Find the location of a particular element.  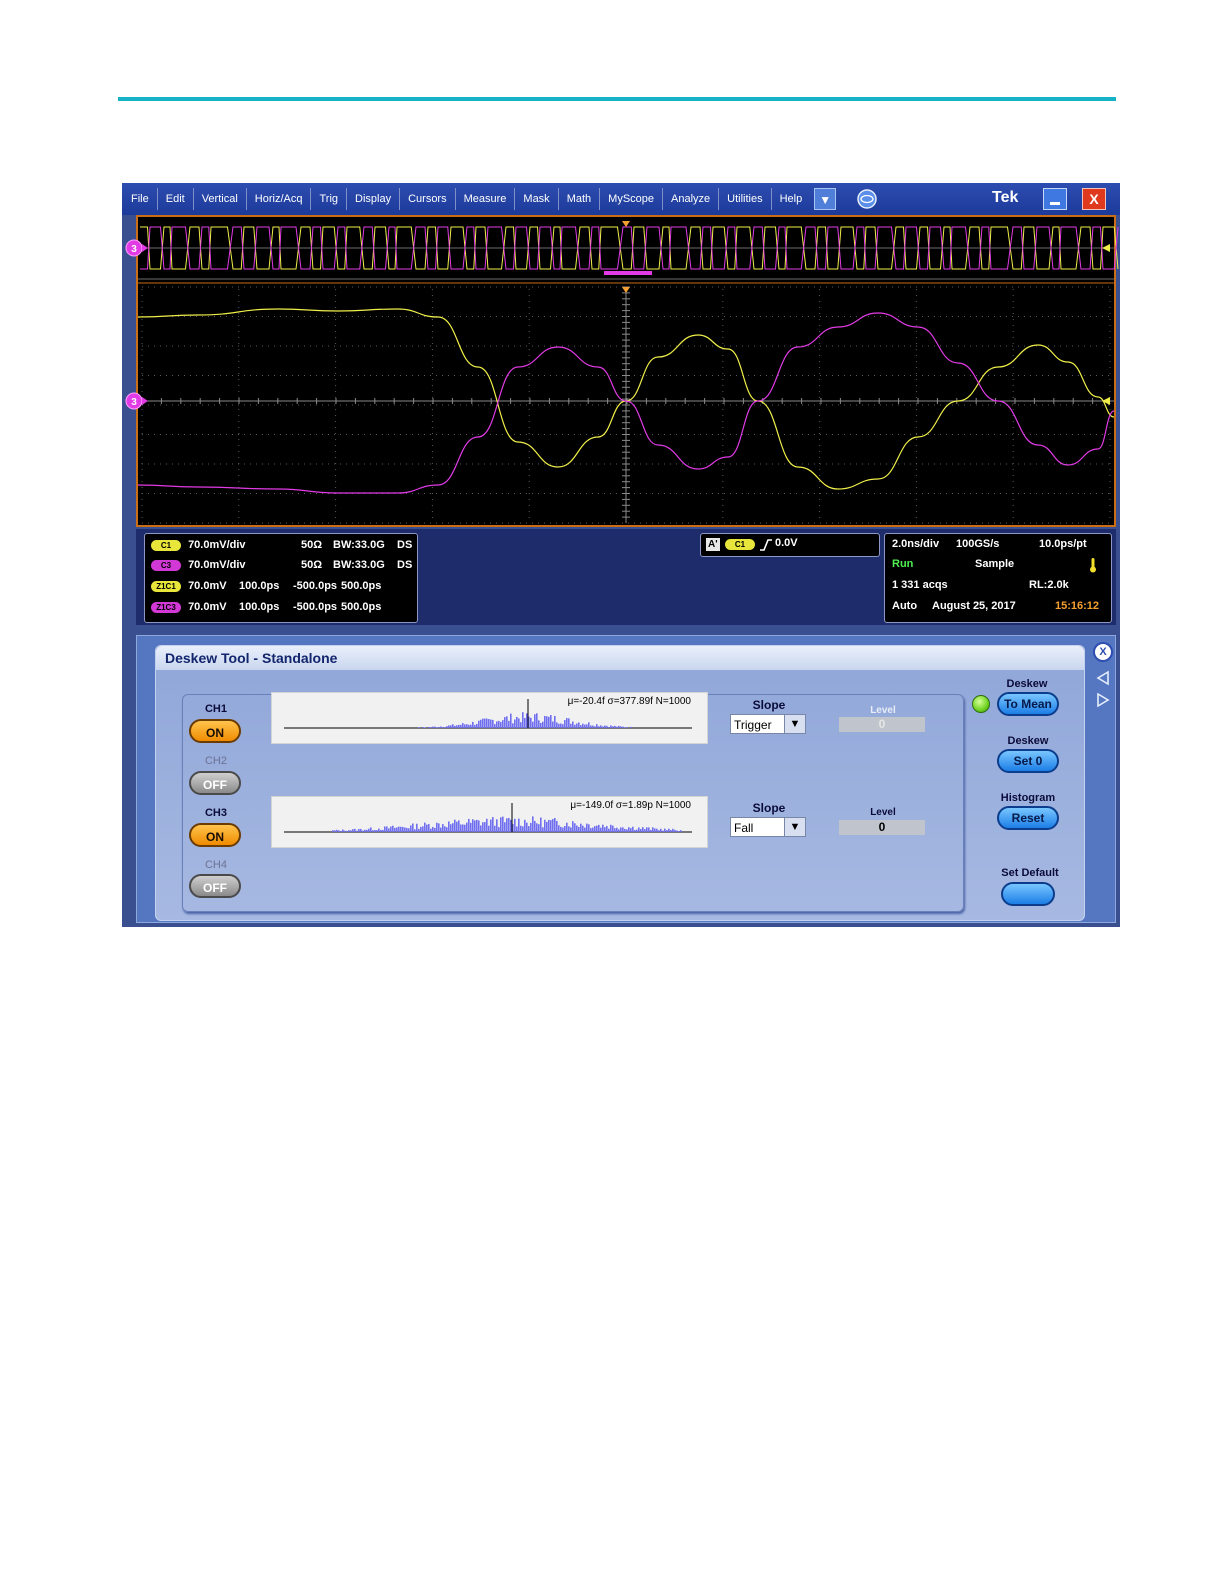

horizontal-row-4: Auto August 25, 2017 15:16:12 is located at coordinates (999, 606).